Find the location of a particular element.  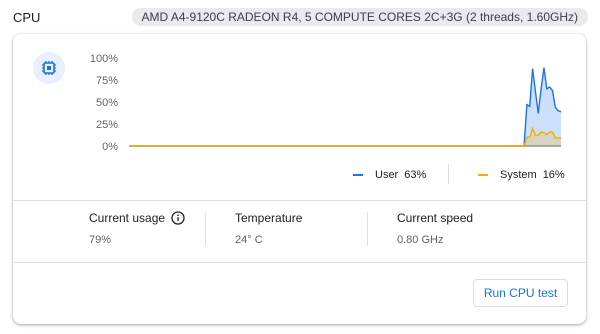

y-tick-label: 75% is located at coordinates (107, 81).